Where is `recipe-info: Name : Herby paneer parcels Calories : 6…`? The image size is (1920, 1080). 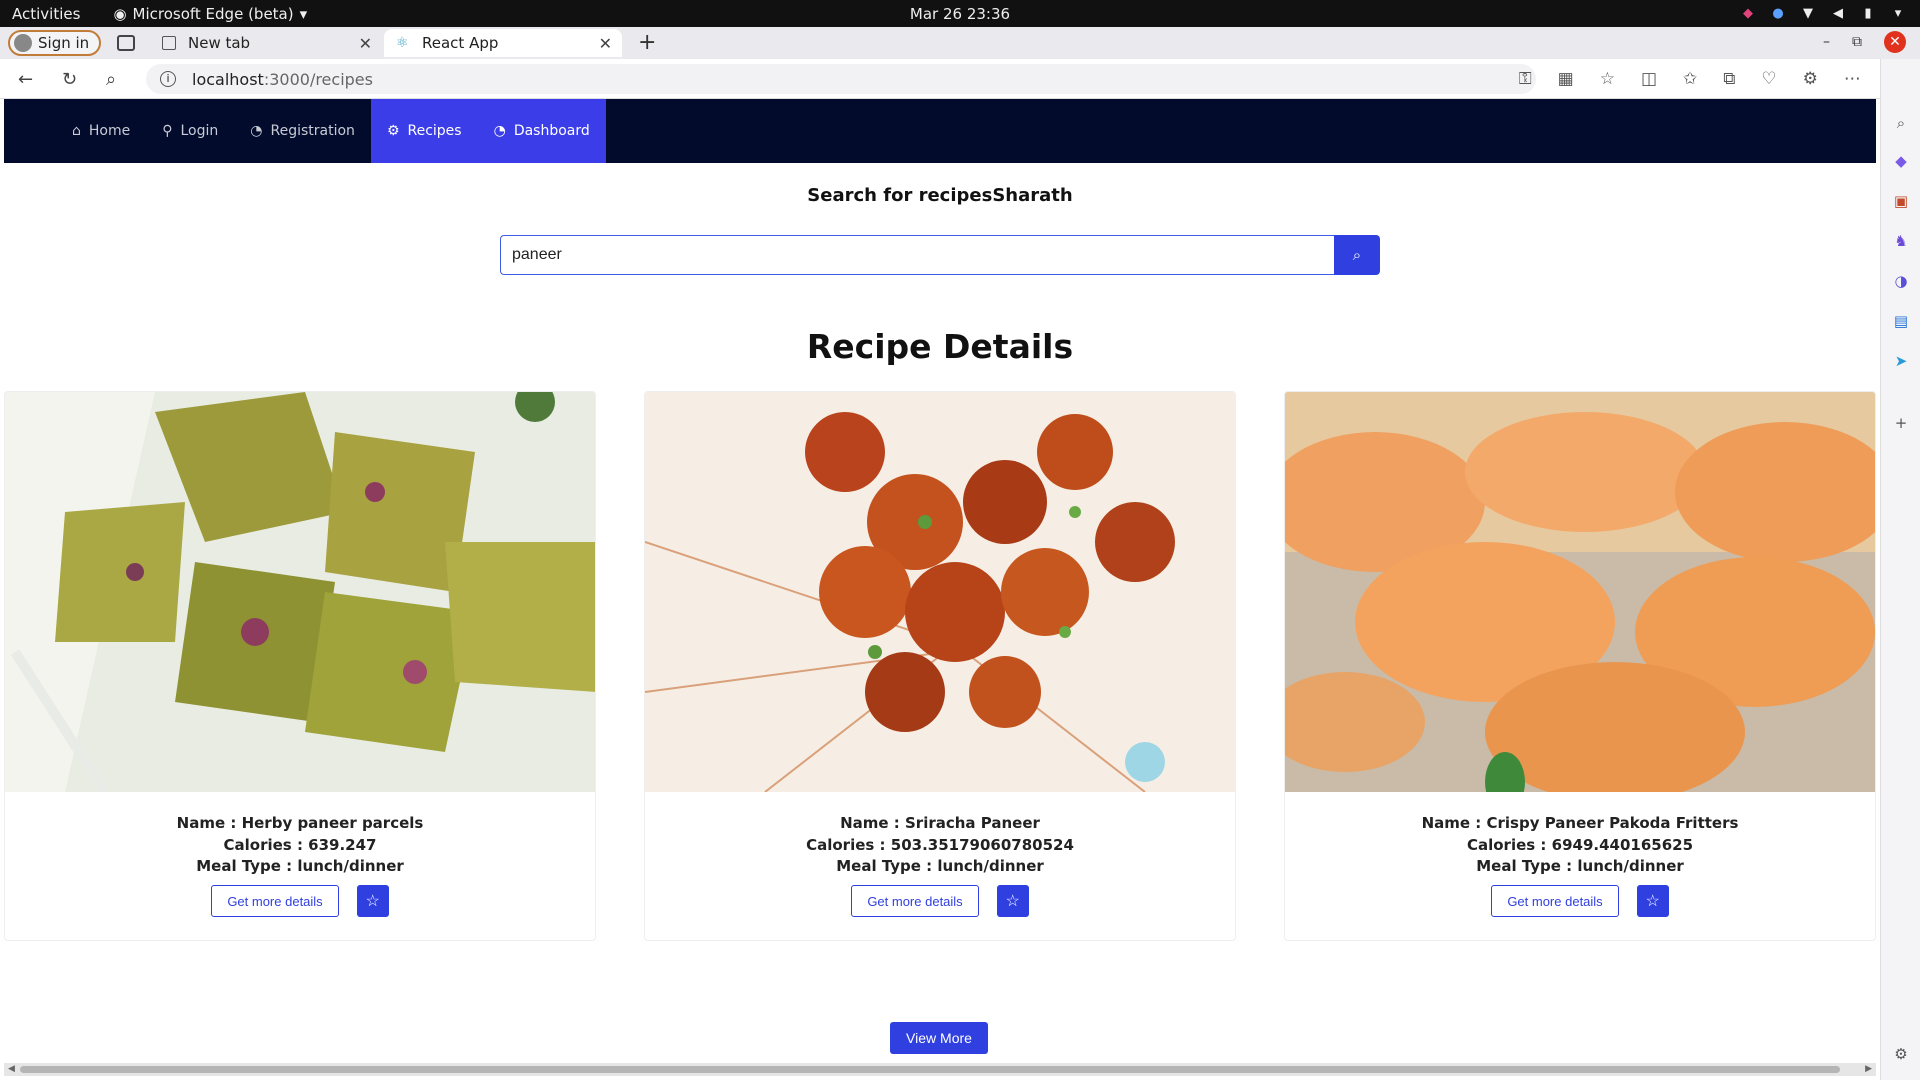
recipe-info: Name : Herby paneer parcels Calories : 6… is located at coordinates (300, 845).